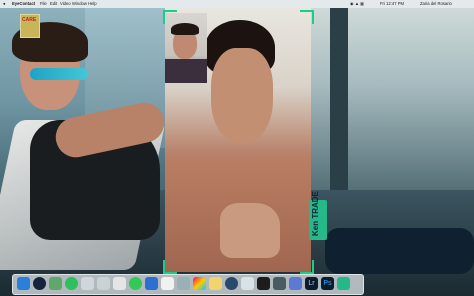 Image resolution: width=474 pixels, height=296 pixels. What do you see at coordinates (119, 283) in the screenshot?
I see `photos-icon` at bounding box center [119, 283].